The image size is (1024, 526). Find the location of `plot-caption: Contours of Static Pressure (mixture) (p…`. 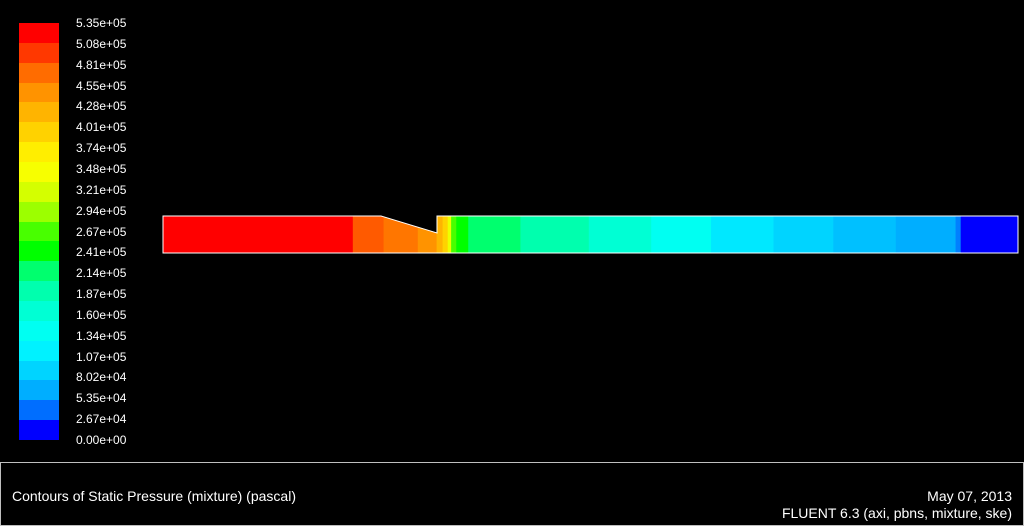

plot-caption: Contours of Static Pressure (mixture) (p… is located at coordinates (154, 496).